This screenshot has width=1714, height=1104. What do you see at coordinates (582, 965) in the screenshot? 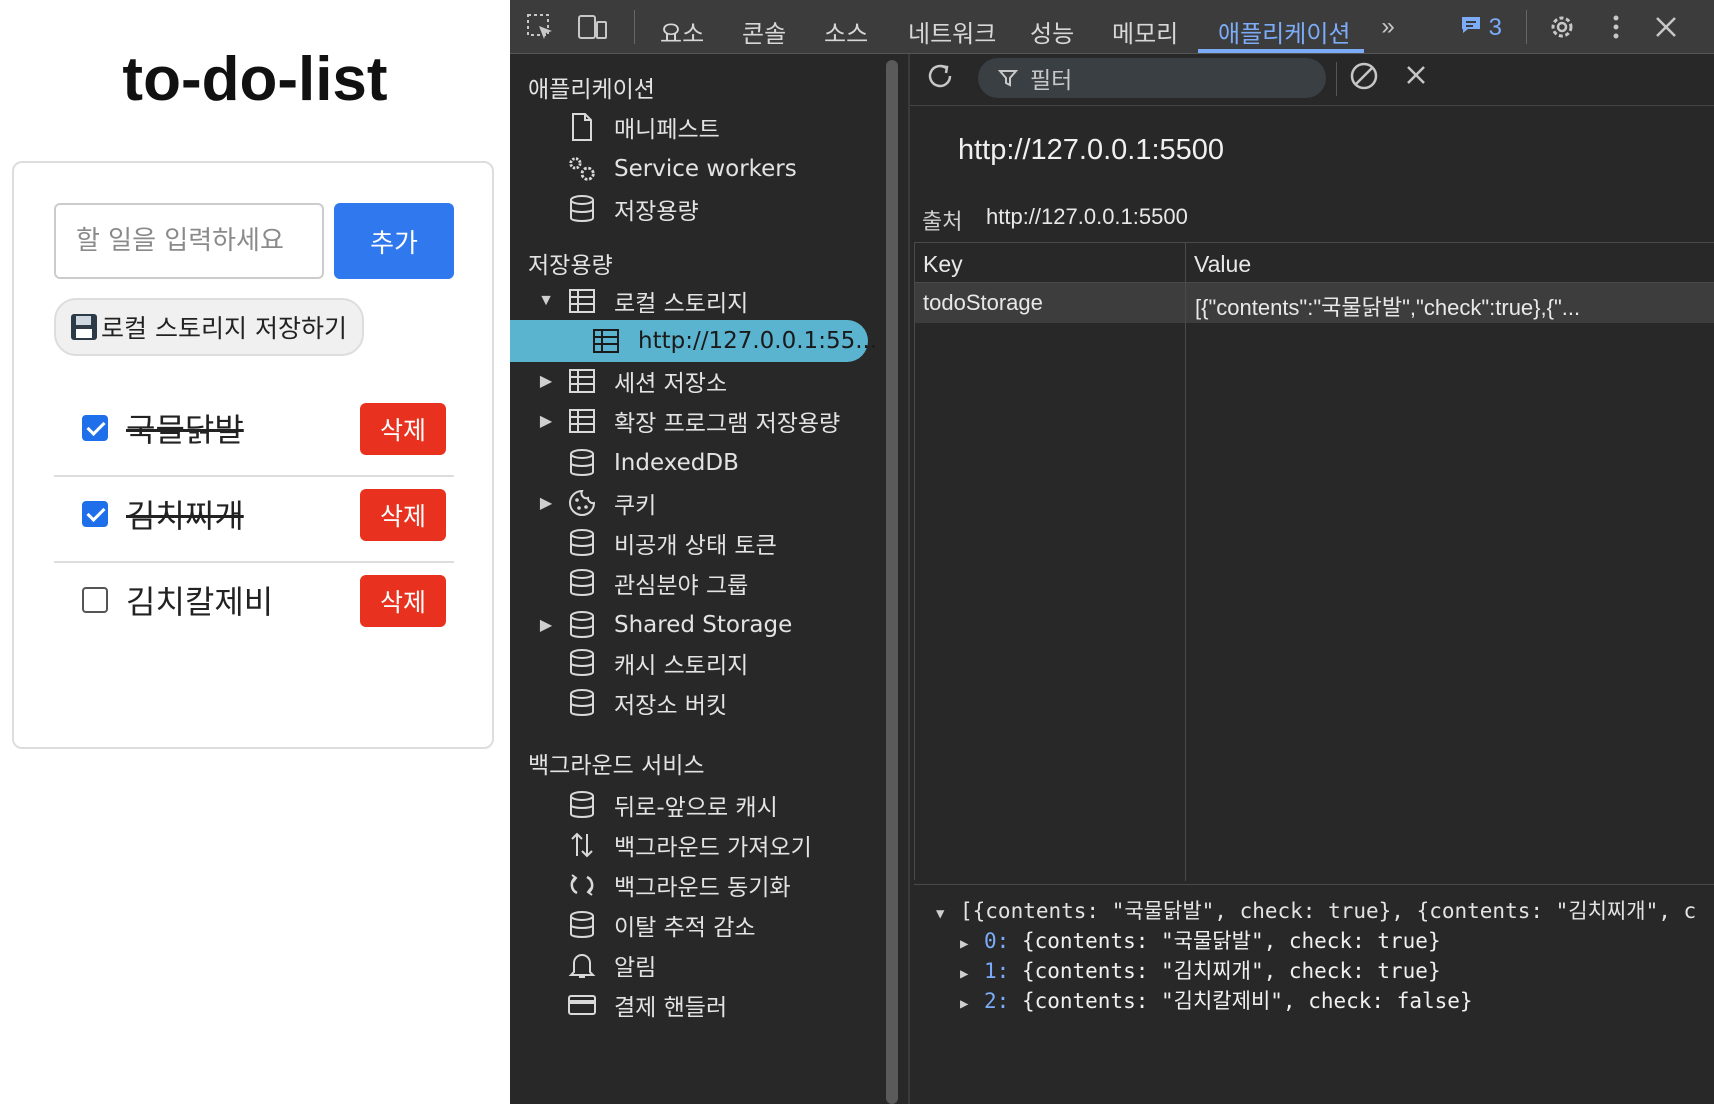
I see `bell-icon` at bounding box center [582, 965].